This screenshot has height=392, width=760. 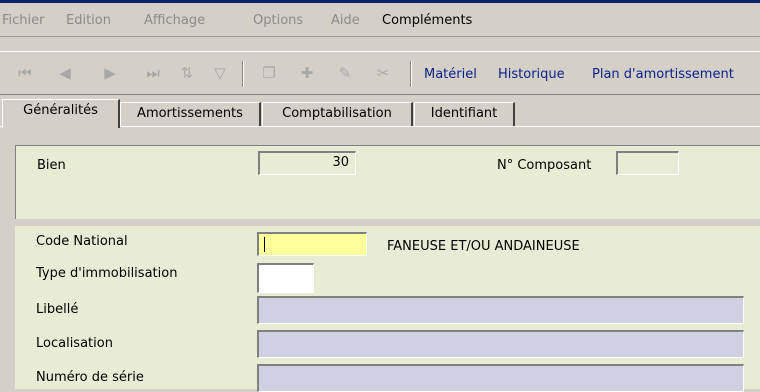 I want to click on type-immobilisation-field, so click(x=285, y=278).